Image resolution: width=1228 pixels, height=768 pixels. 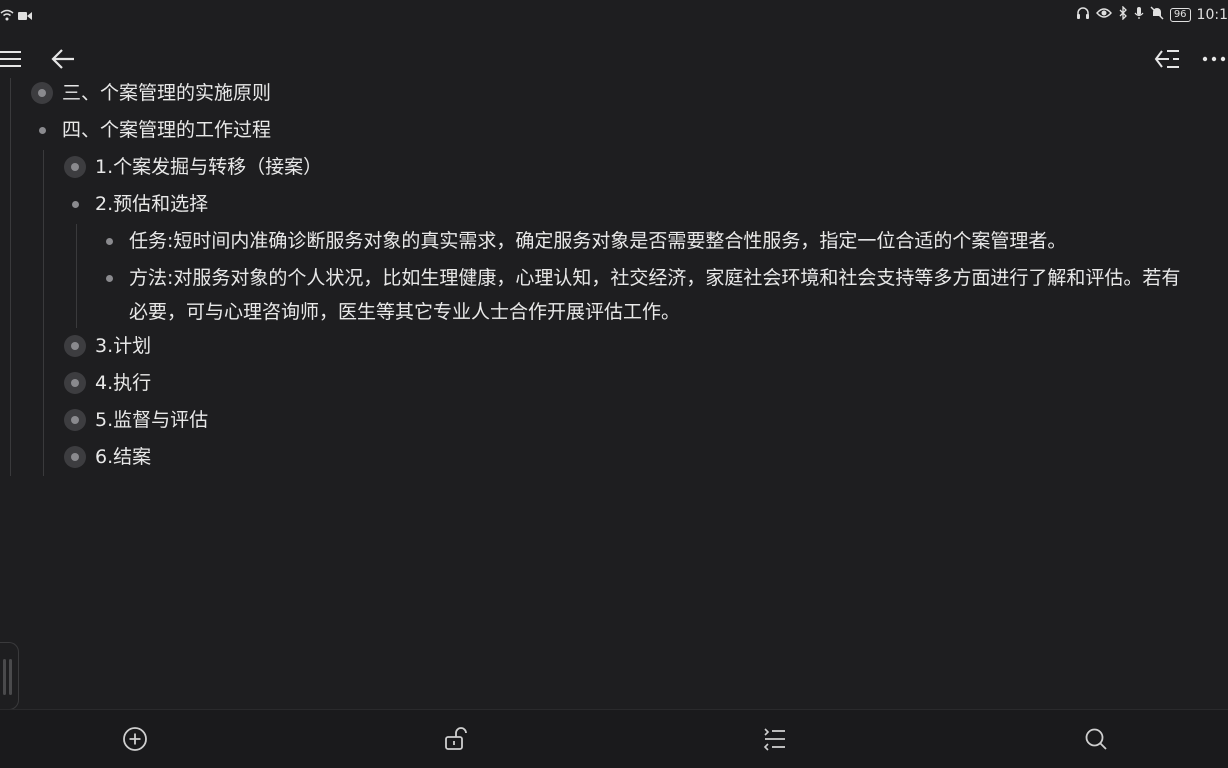 What do you see at coordinates (209, 167) in the screenshot?
I see `item-text: 1.个案发掘与转移（接案）` at bounding box center [209, 167].